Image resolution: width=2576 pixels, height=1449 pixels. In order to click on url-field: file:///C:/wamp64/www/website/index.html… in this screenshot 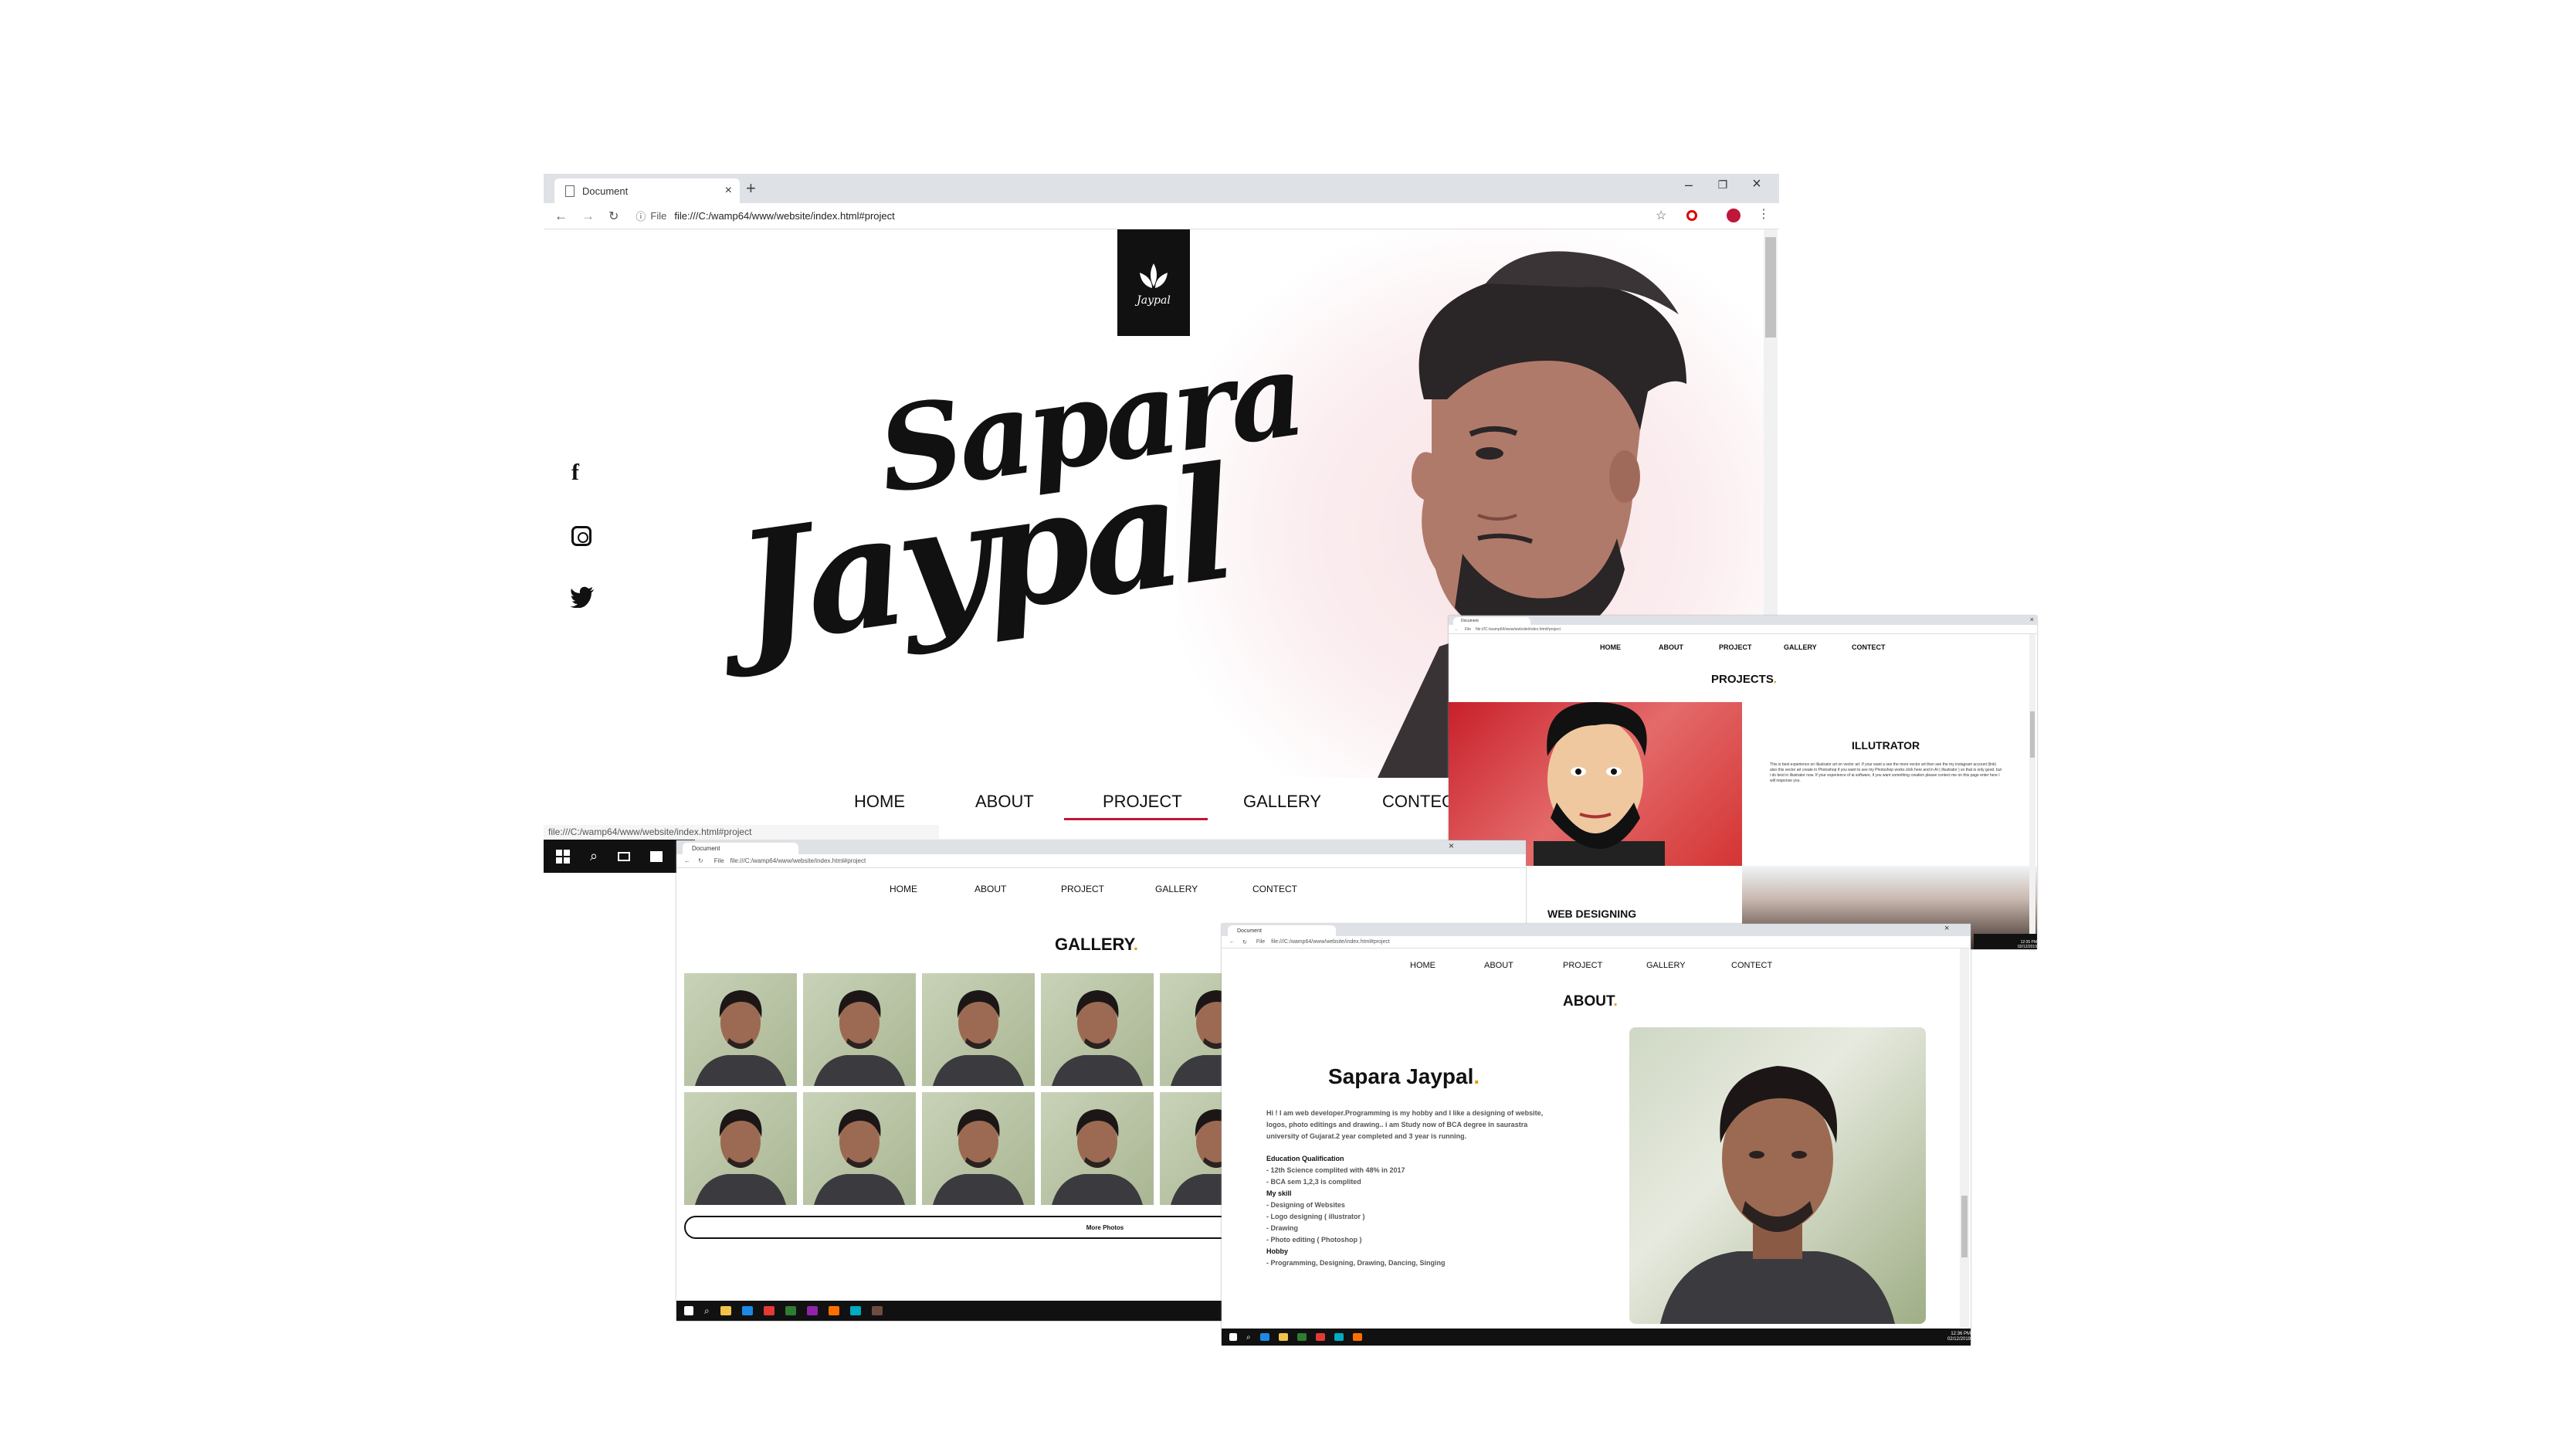, I will do `click(784, 216)`.